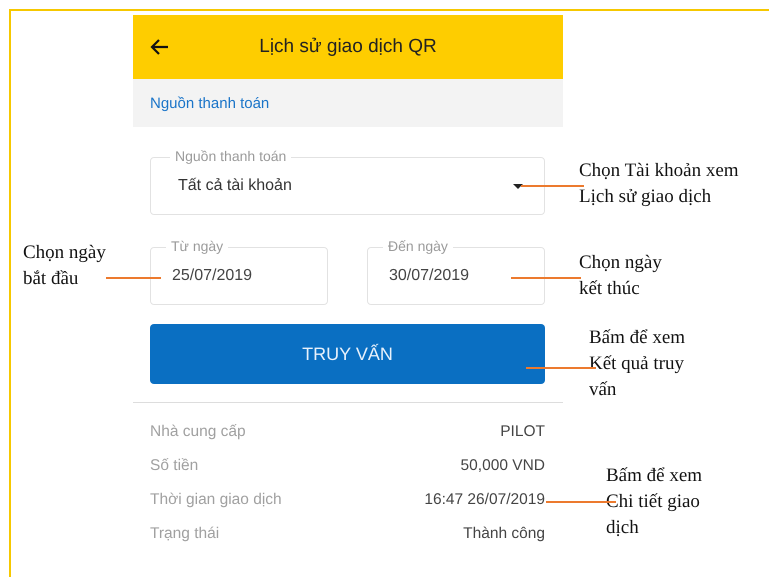 The height and width of the screenshot is (577, 774). Describe the element at coordinates (654, 502) in the screenshot. I see `annotation-text: Bấm để xem Chi tiết giao dịch` at that location.